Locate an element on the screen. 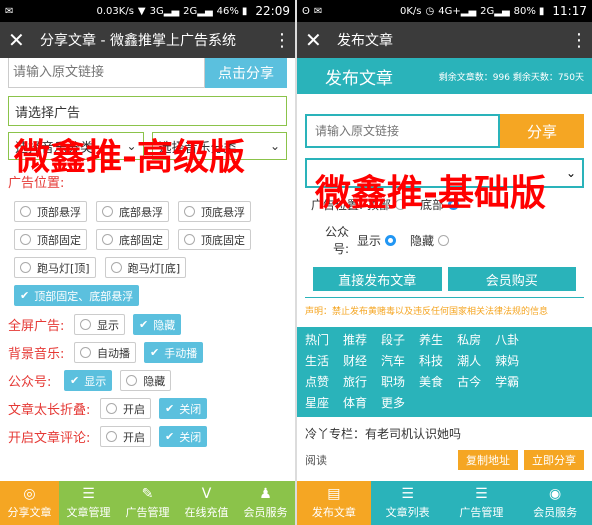  ad-pos-bottom-float: 底部悬浮 is located at coordinates (132, 211).